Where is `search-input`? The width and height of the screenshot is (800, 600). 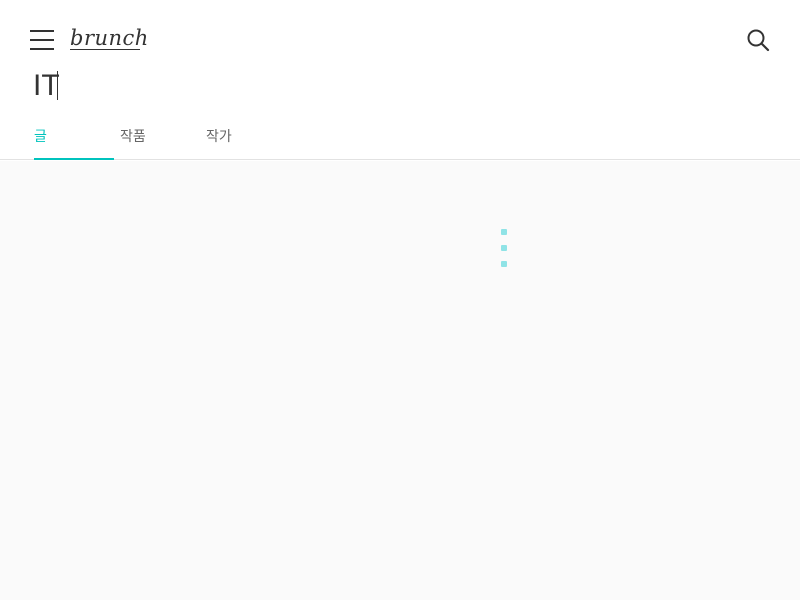 search-input is located at coordinates (383, 86).